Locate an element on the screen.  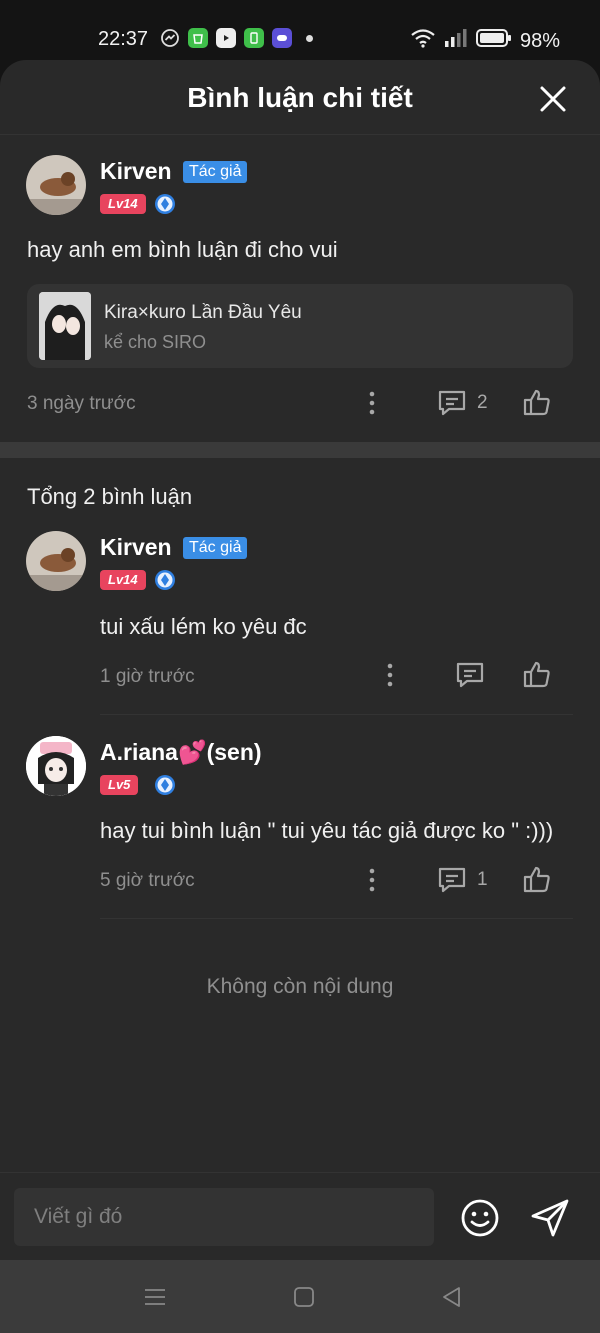
comment-time: 5 giờ trước is located at coordinates (147, 880).